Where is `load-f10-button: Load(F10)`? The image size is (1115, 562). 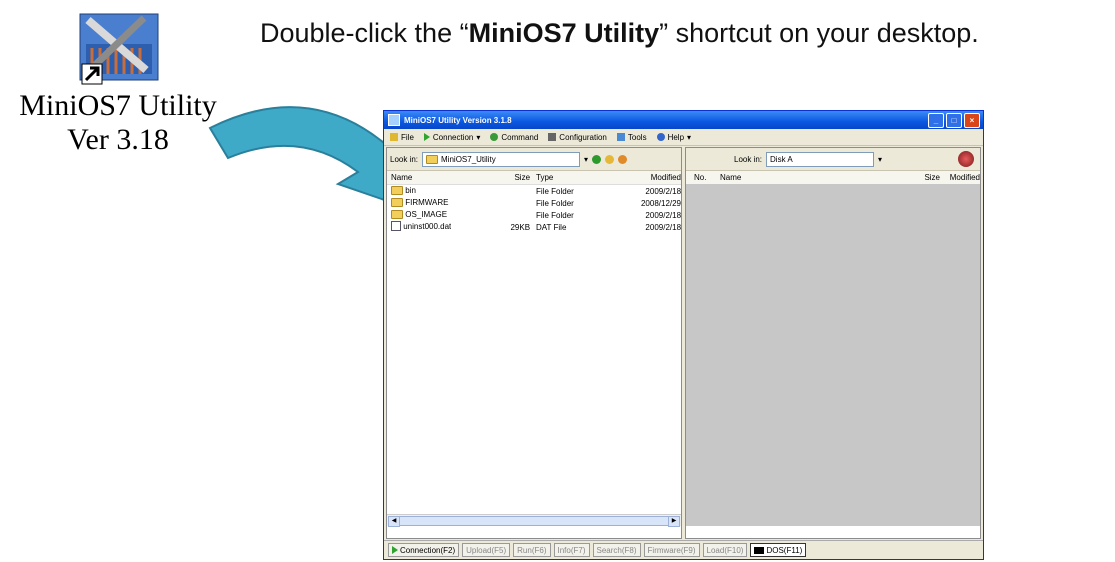 load-f10-button: Load(F10) is located at coordinates (725, 550).